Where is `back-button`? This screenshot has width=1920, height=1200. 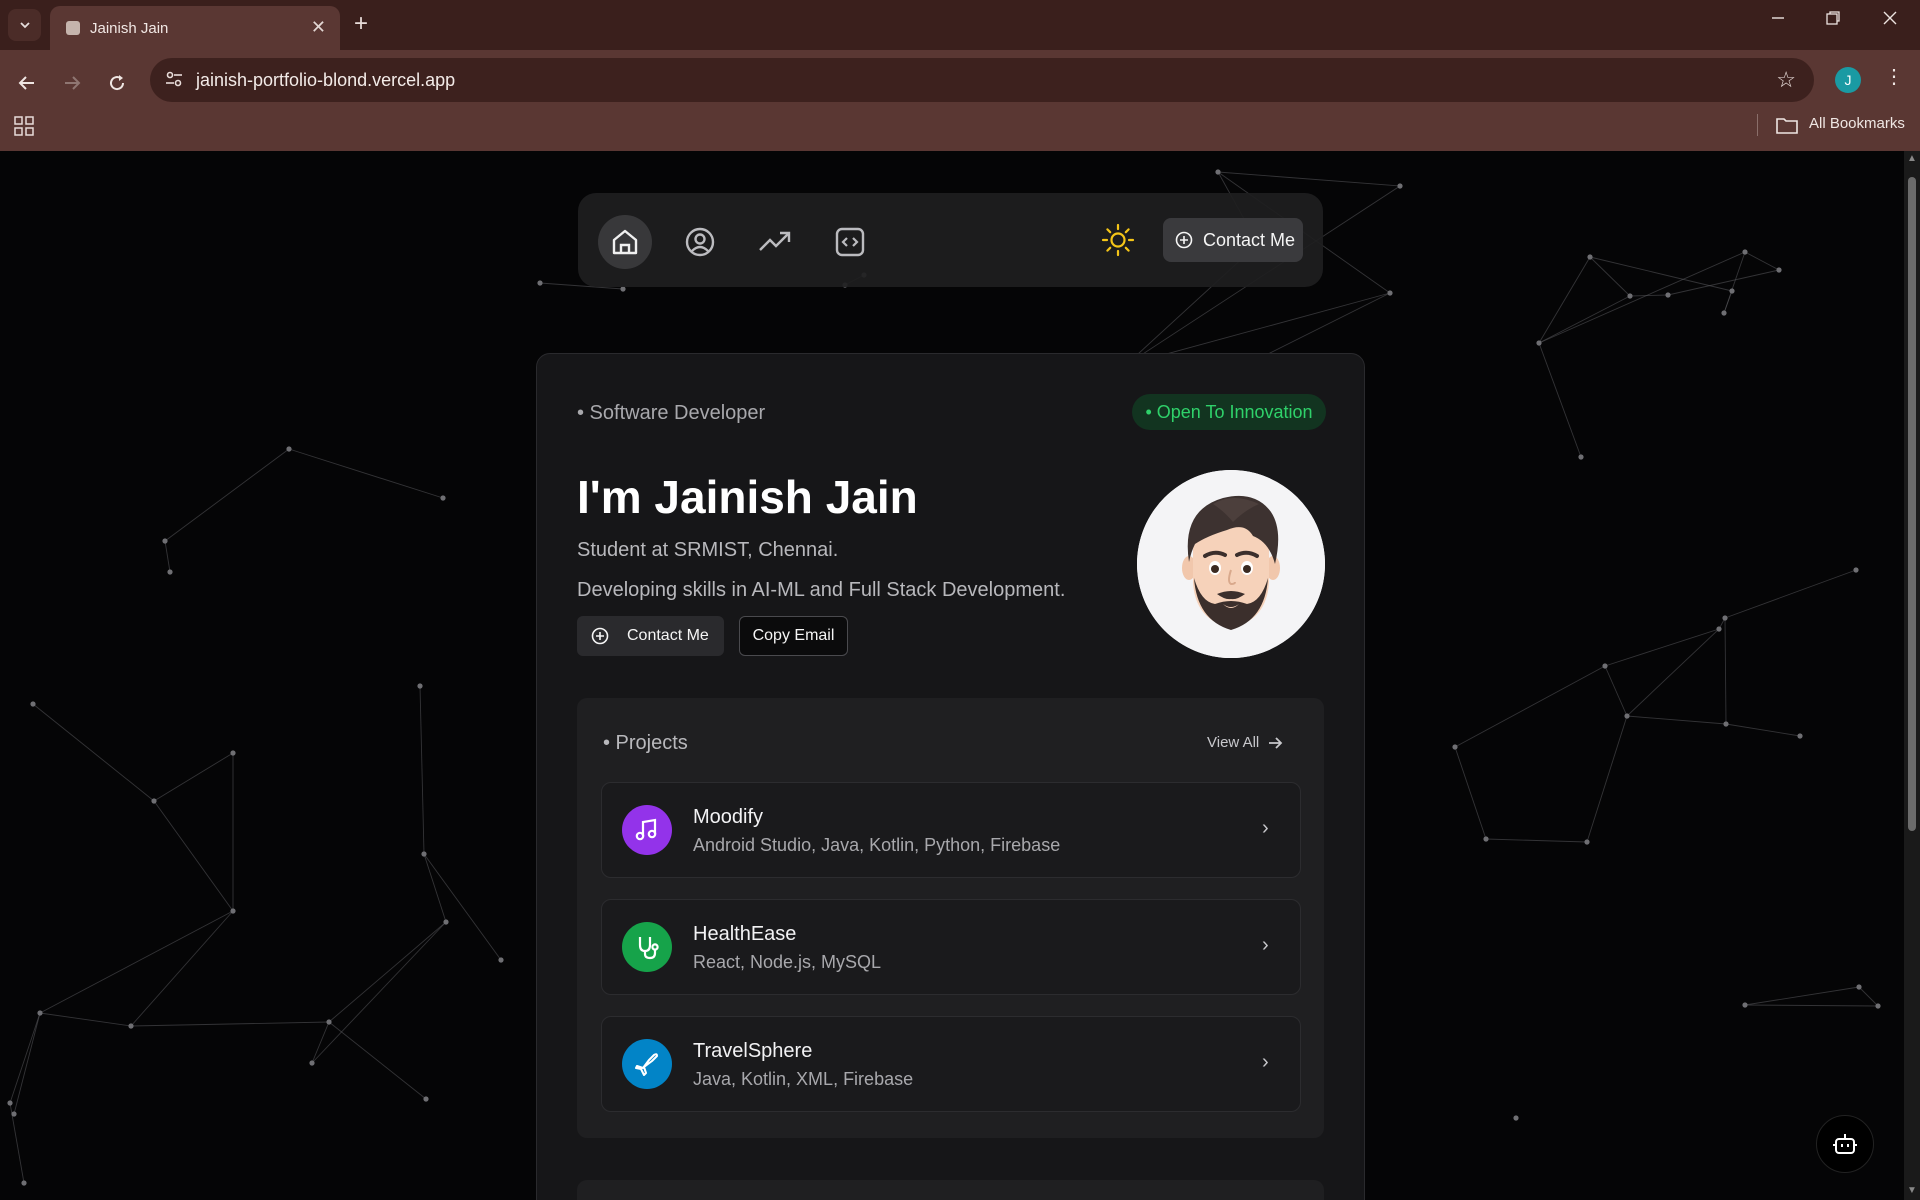 back-button is located at coordinates (27, 83).